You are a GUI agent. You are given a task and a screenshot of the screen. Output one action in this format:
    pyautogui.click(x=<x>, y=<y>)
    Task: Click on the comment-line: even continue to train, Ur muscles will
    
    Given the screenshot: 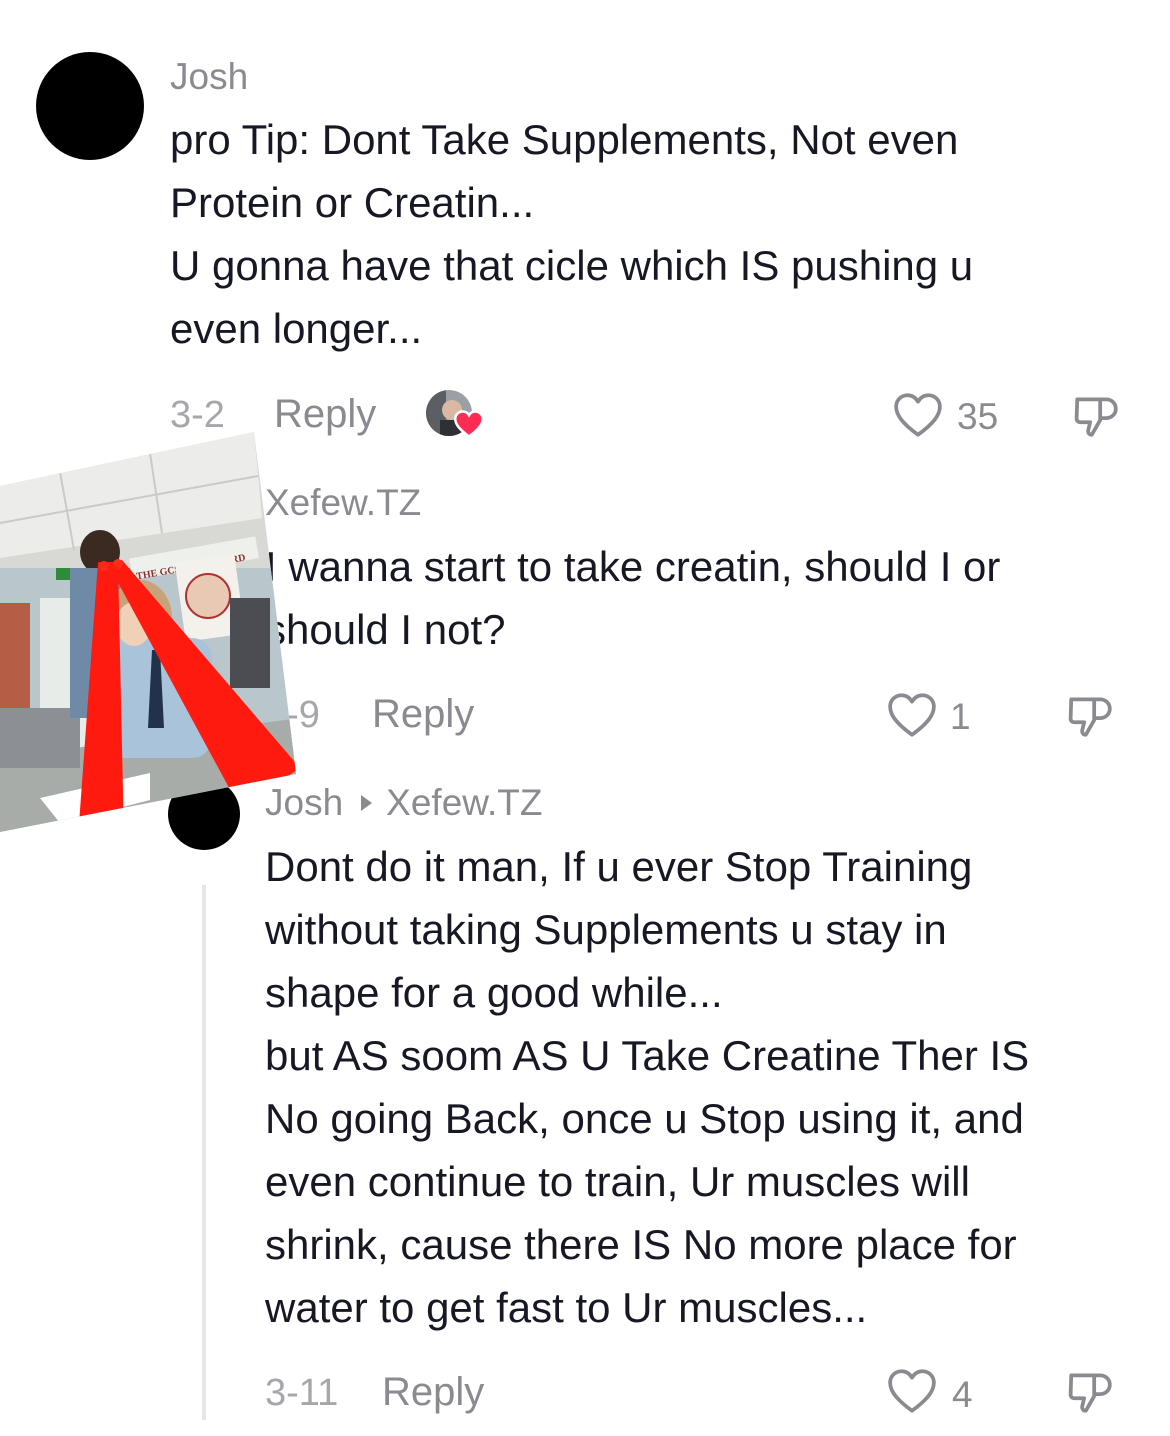 What is the action you would take?
    pyautogui.click(x=617, y=1181)
    